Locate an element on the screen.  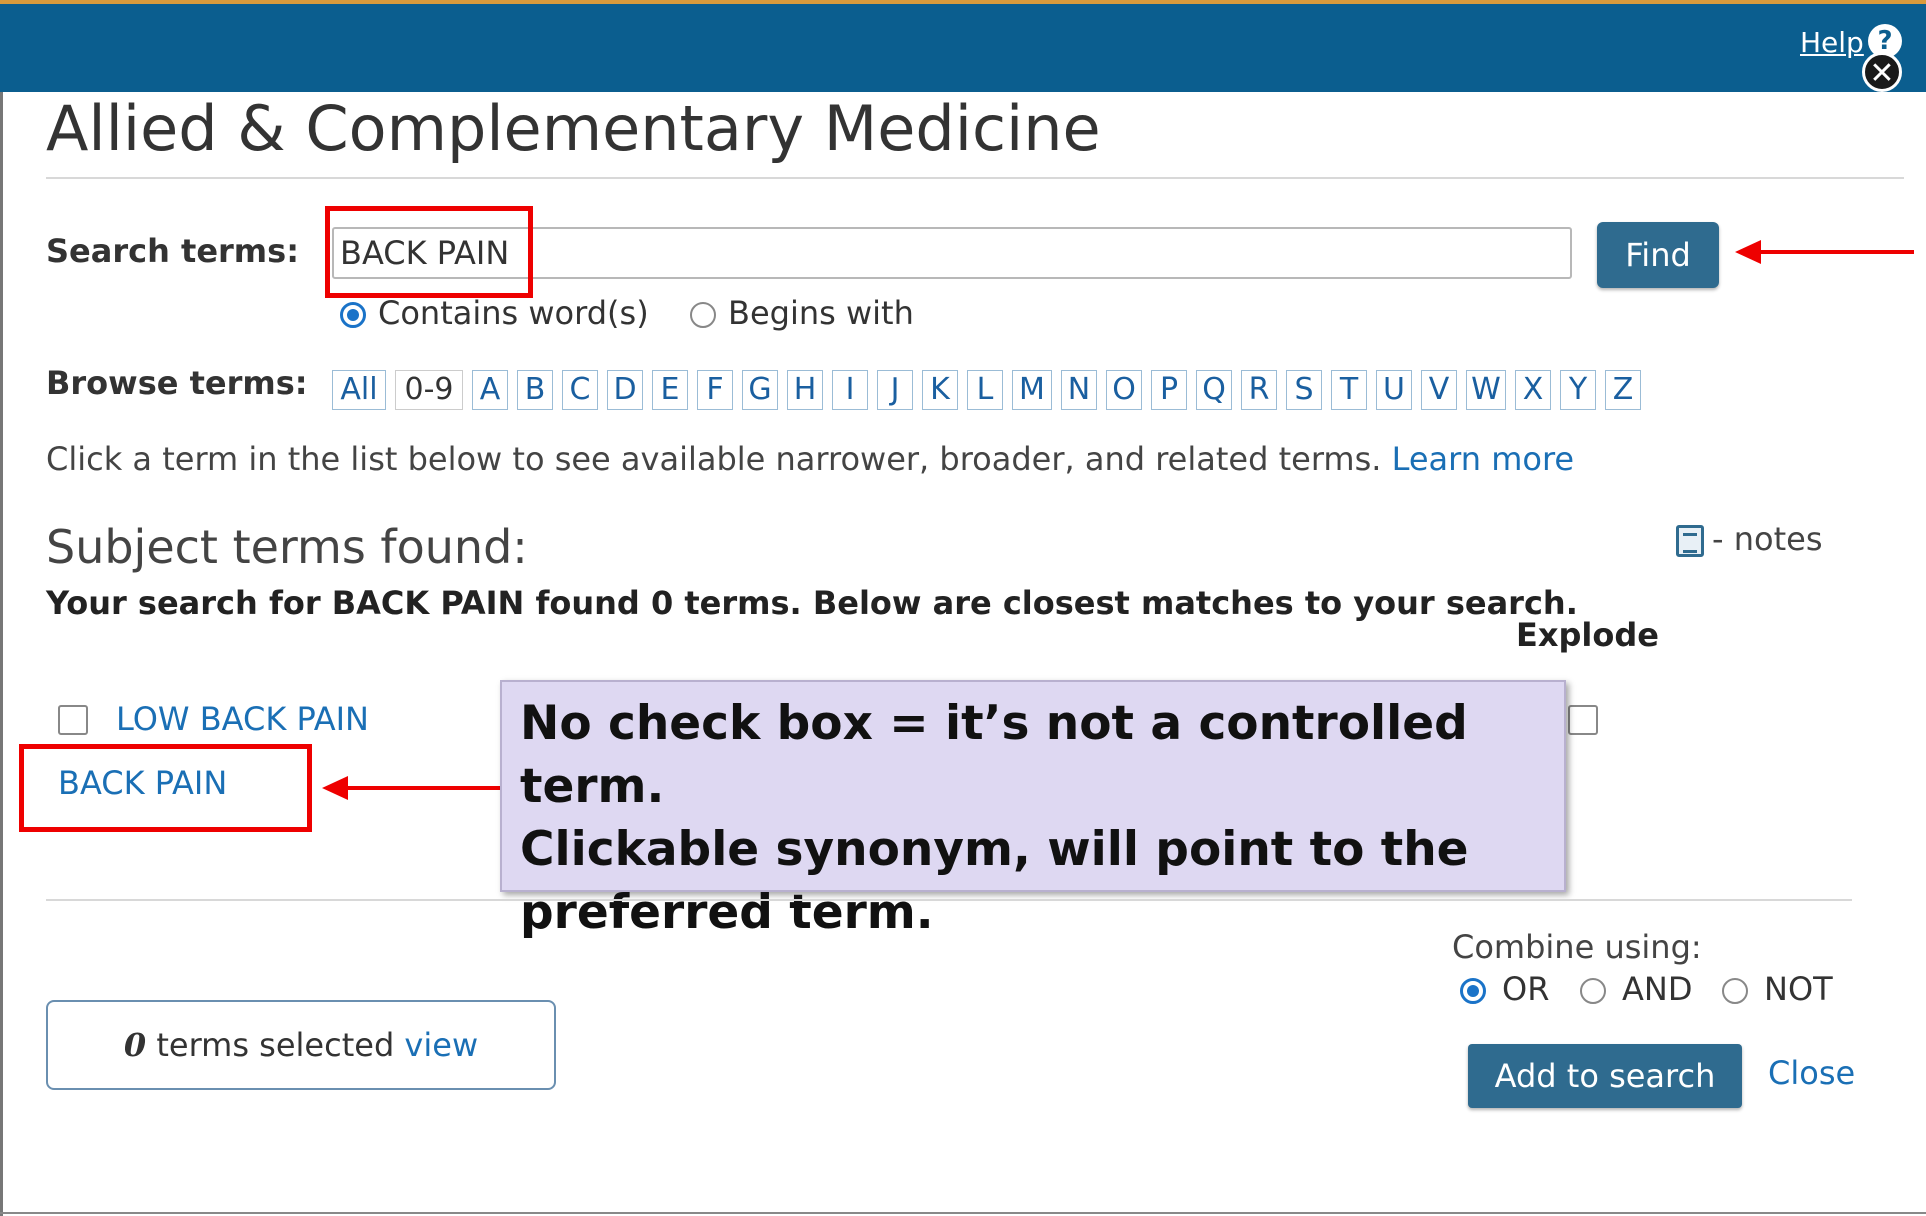
combine-or-radio is located at coordinates (1473, 991).